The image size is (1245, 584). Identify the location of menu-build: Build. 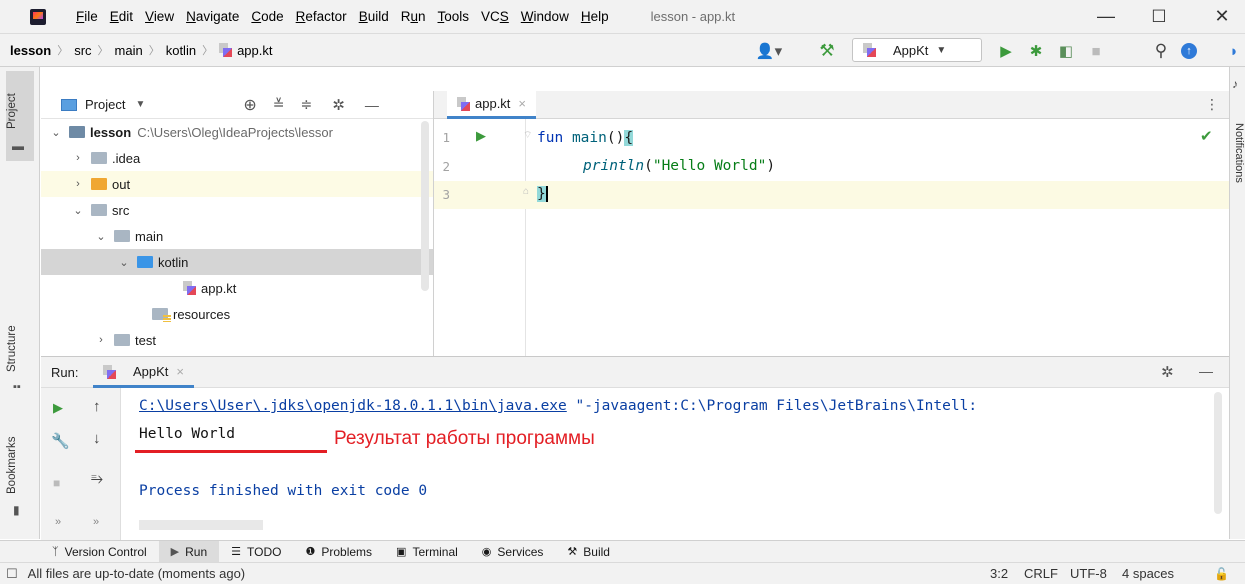
(374, 16).